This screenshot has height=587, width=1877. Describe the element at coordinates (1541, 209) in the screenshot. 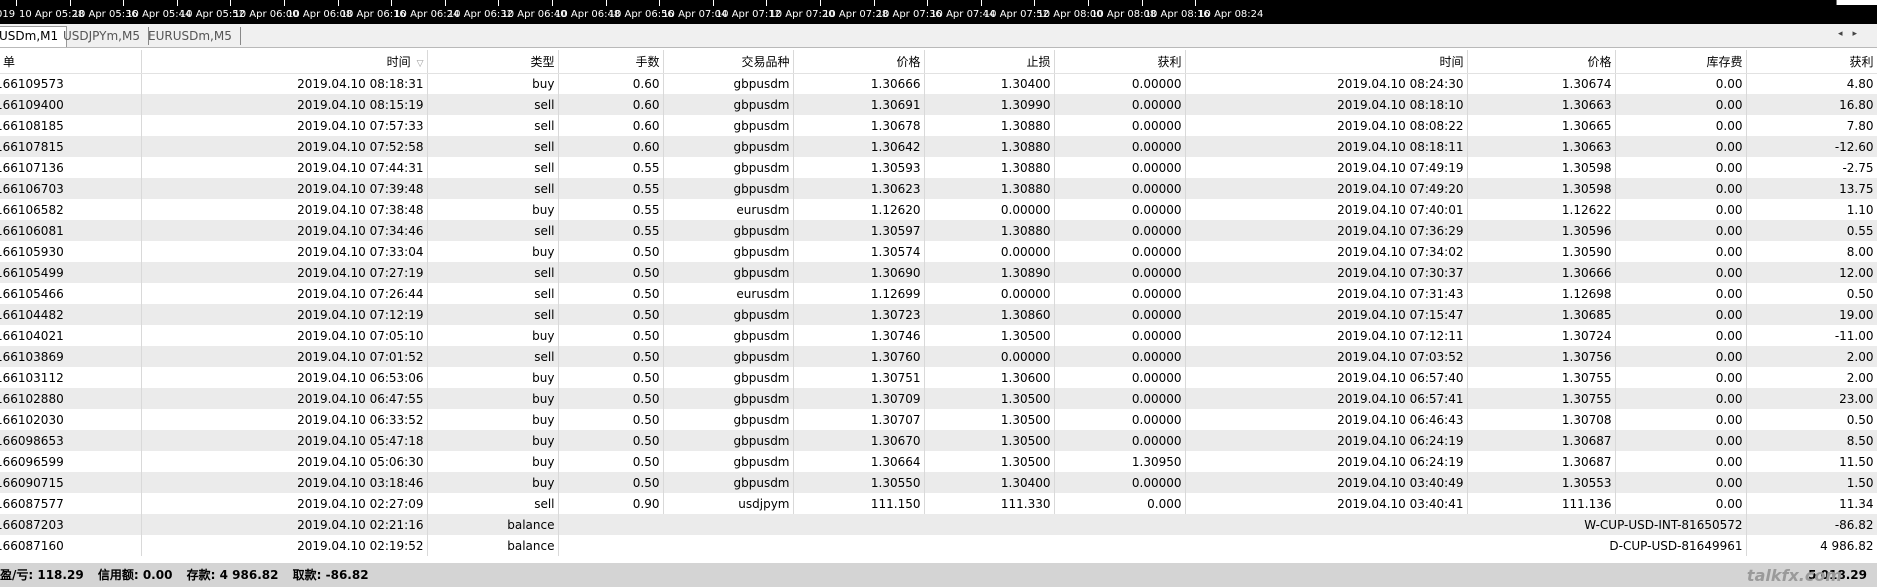

I see `table-cell: 1.12622` at that location.